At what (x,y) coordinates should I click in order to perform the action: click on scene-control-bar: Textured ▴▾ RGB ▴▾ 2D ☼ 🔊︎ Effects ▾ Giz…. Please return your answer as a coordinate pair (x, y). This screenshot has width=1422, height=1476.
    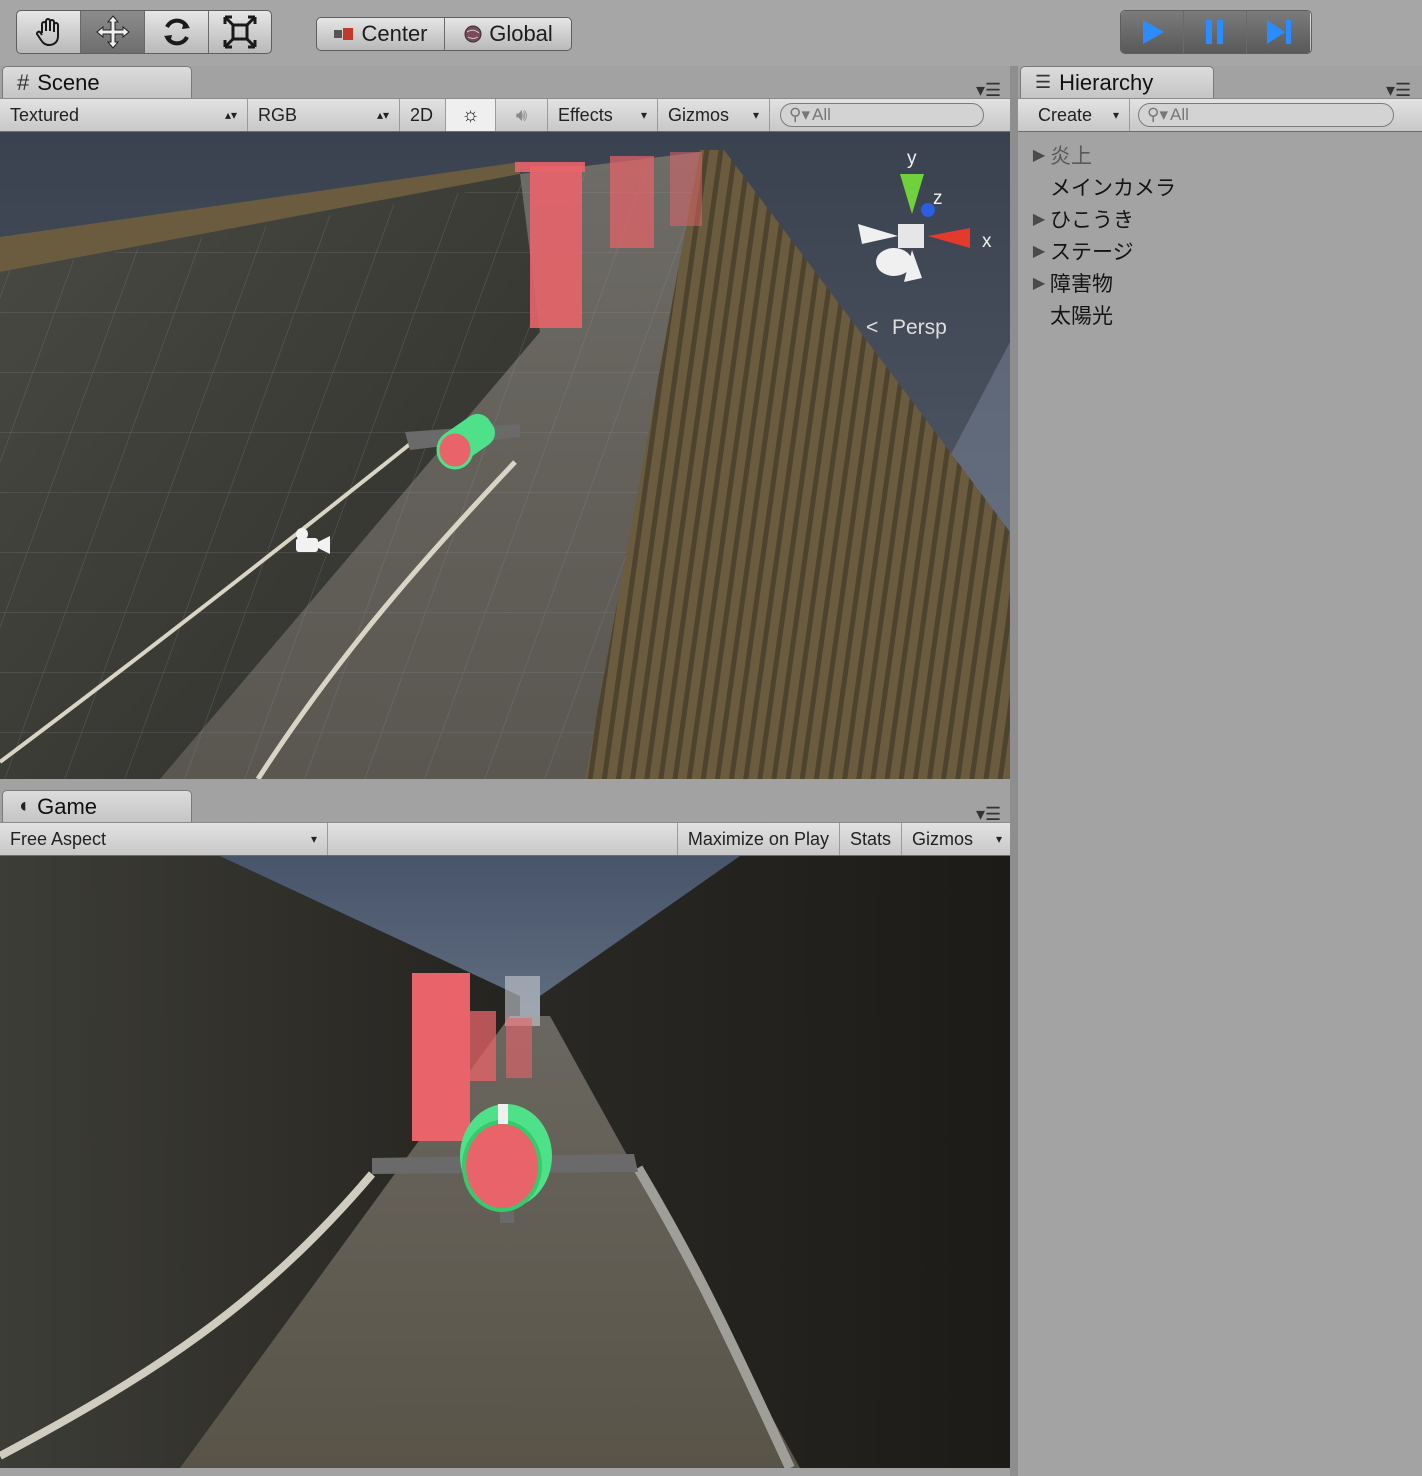
    Looking at the image, I should click on (506, 115).